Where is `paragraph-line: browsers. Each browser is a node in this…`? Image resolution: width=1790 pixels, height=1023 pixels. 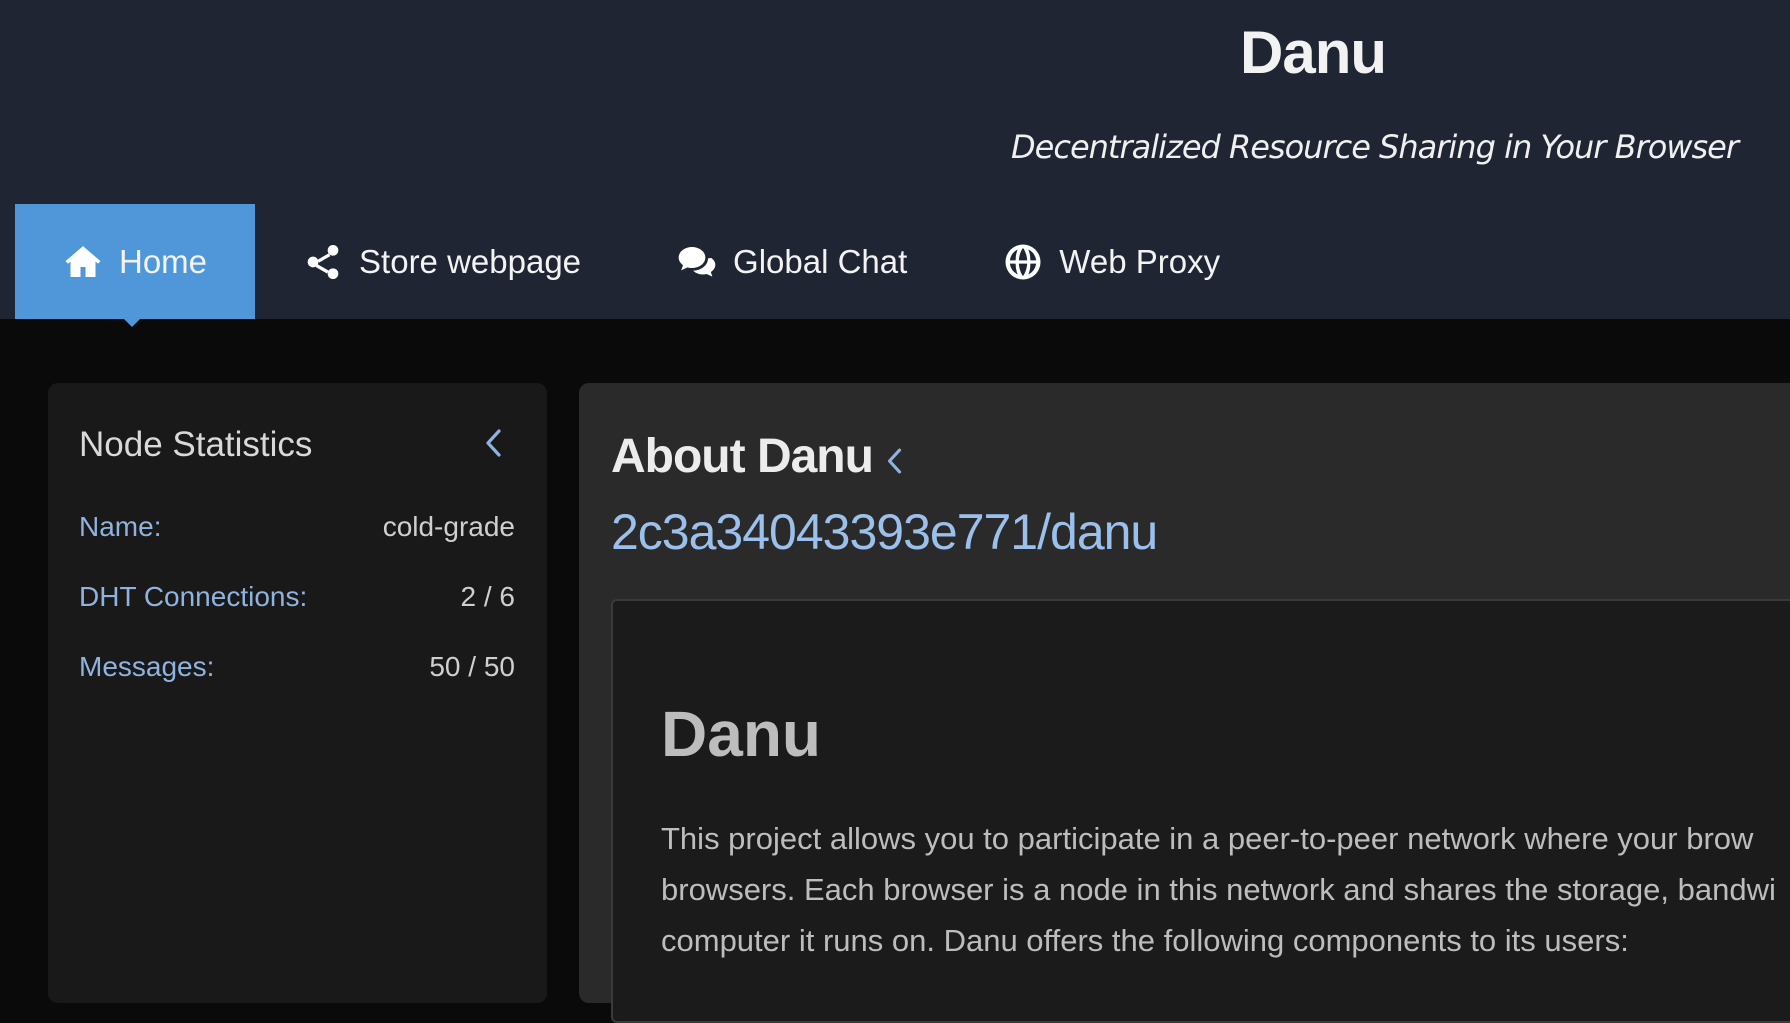 paragraph-line: browsers. Each browser is a node in this… is located at coordinates (1218, 889).